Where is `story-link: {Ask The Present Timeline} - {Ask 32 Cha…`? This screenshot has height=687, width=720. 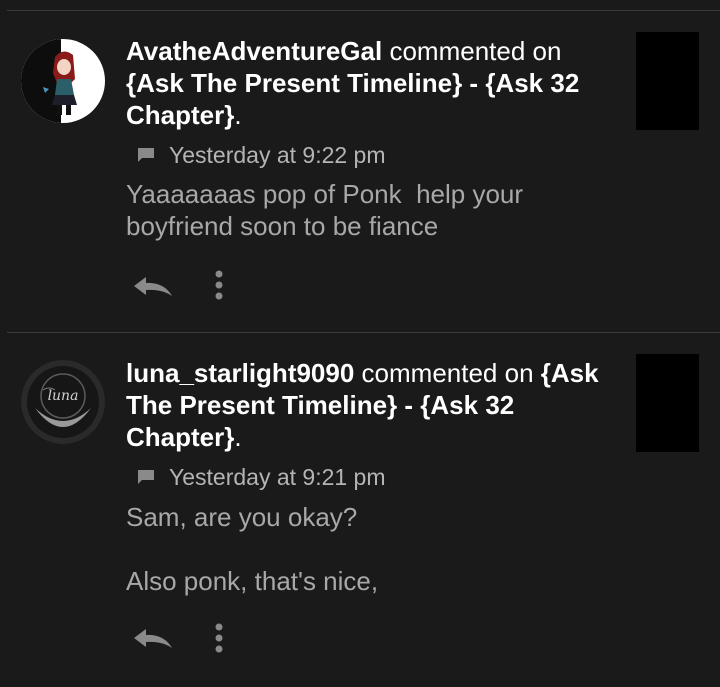 story-link: {Ask The Present Timeline} - {Ask 32 Cha… is located at coordinates (352, 99).